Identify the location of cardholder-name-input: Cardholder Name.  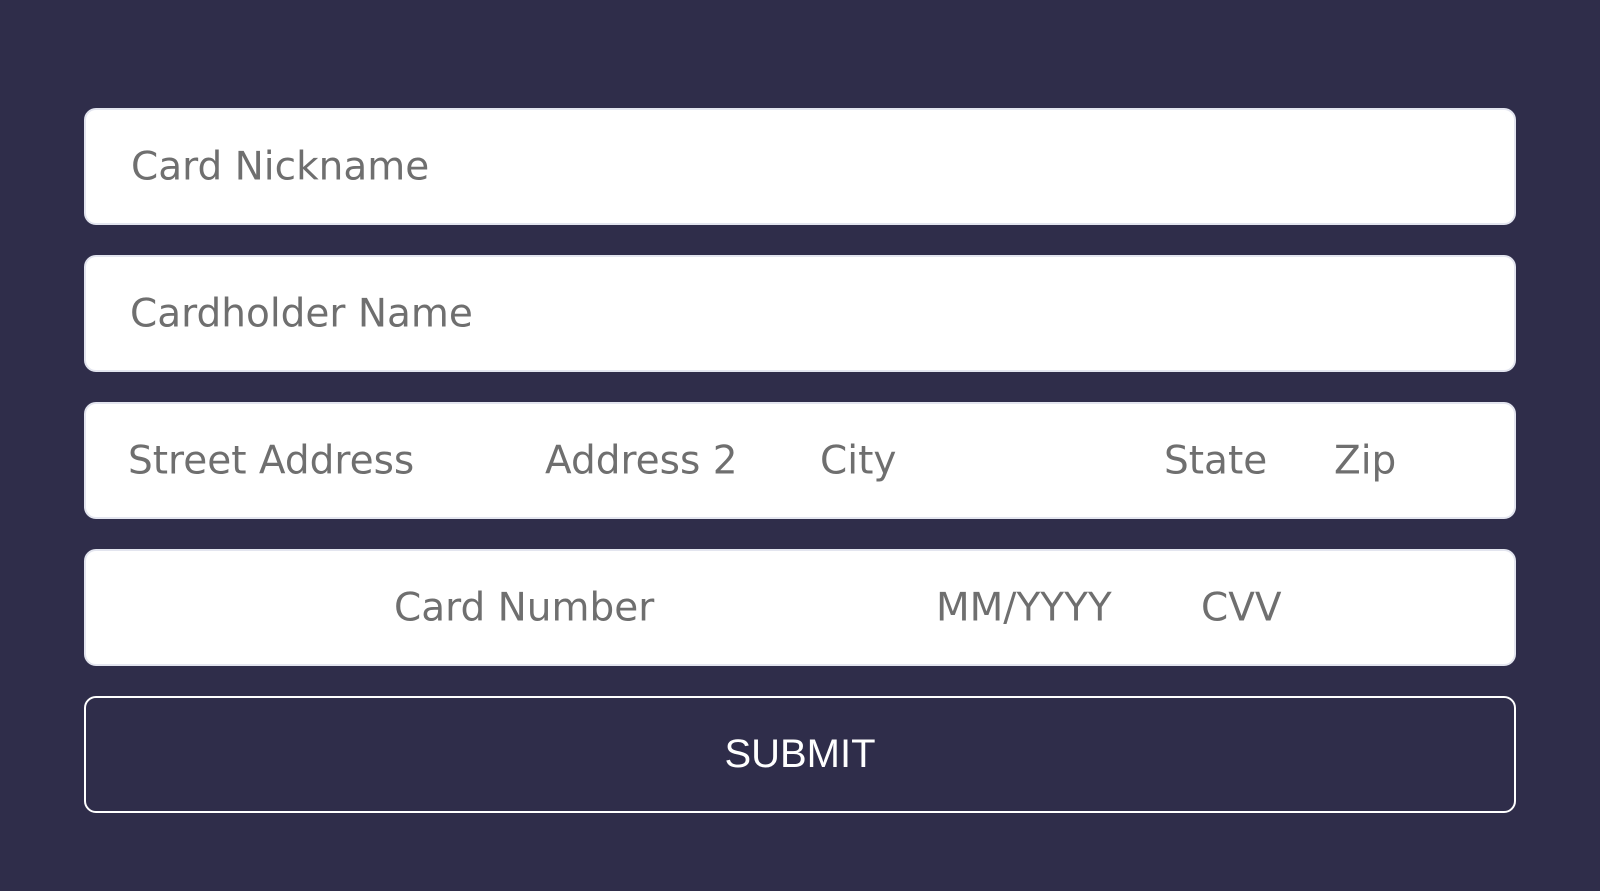
(301, 313).